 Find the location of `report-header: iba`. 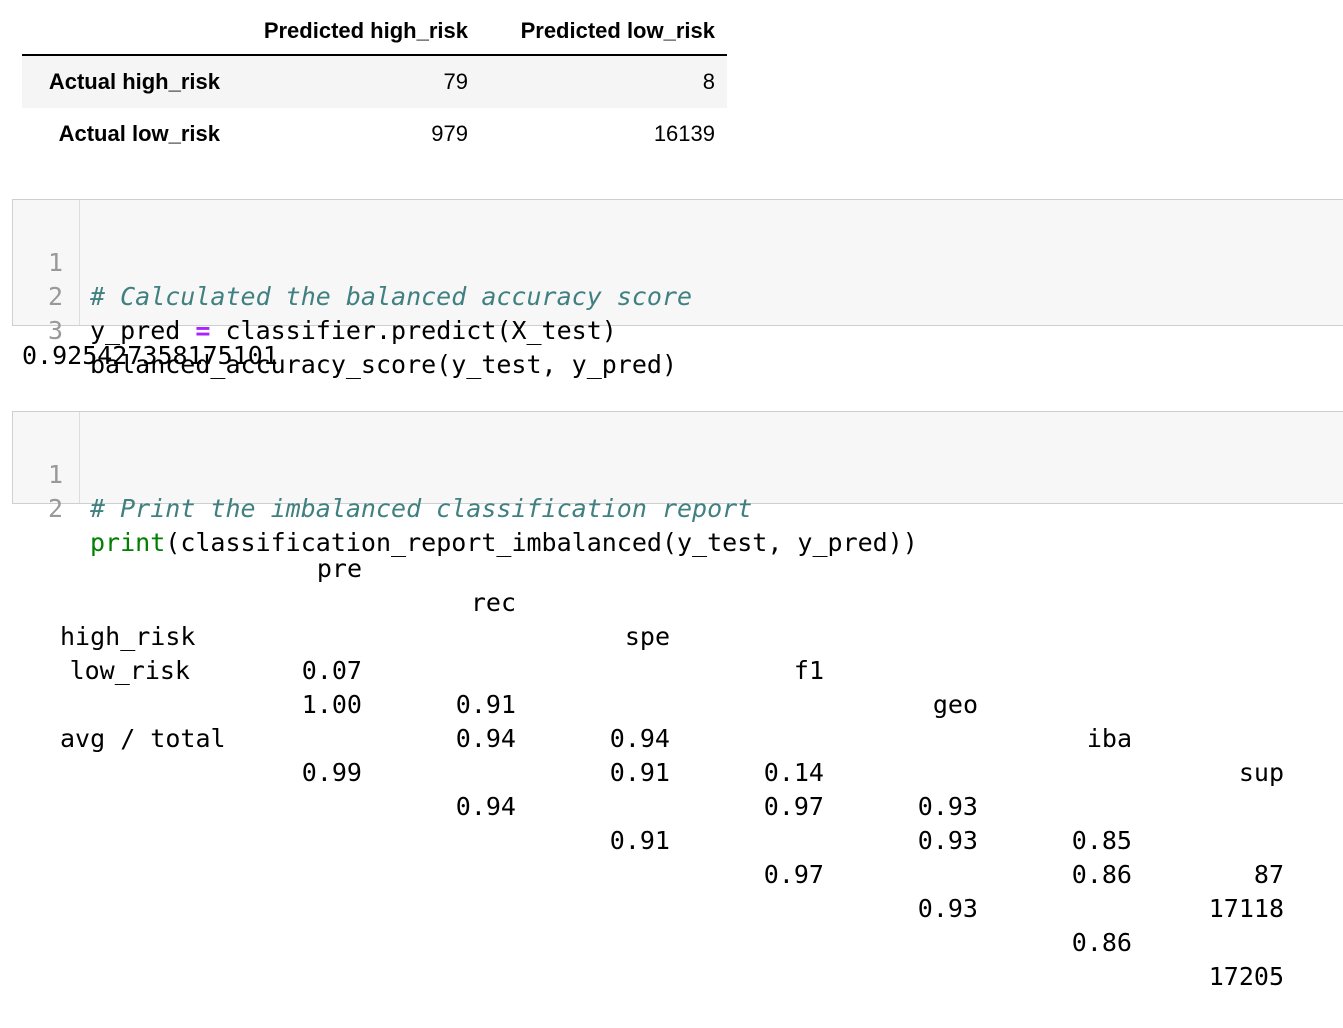

report-header: iba is located at coordinates (1109, 738).